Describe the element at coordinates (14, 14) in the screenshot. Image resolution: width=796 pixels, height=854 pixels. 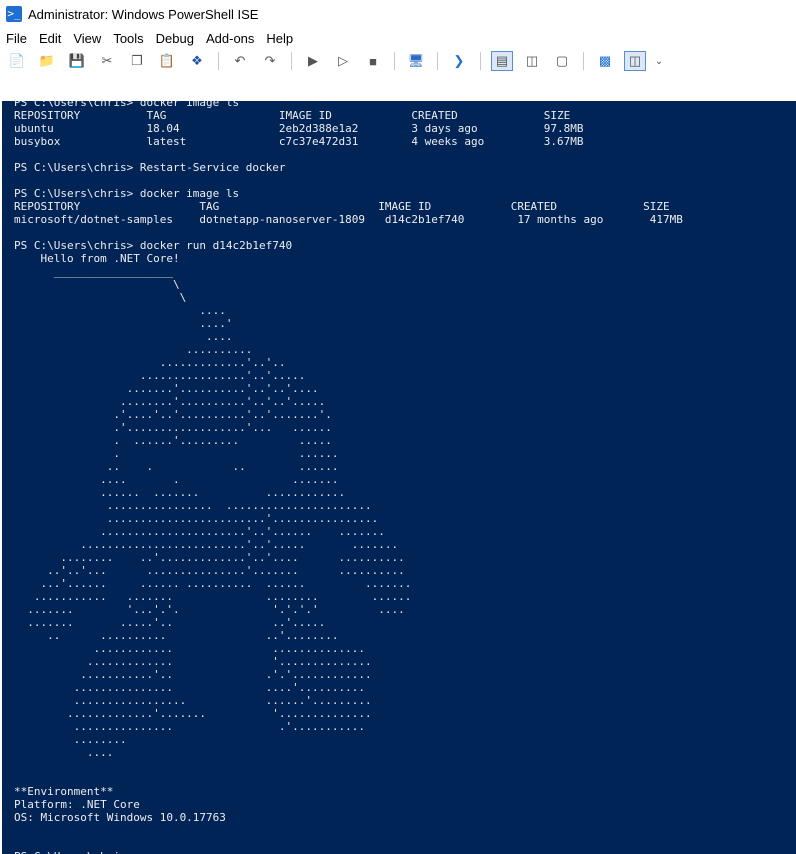
I see `powershell-icon: >_` at that location.